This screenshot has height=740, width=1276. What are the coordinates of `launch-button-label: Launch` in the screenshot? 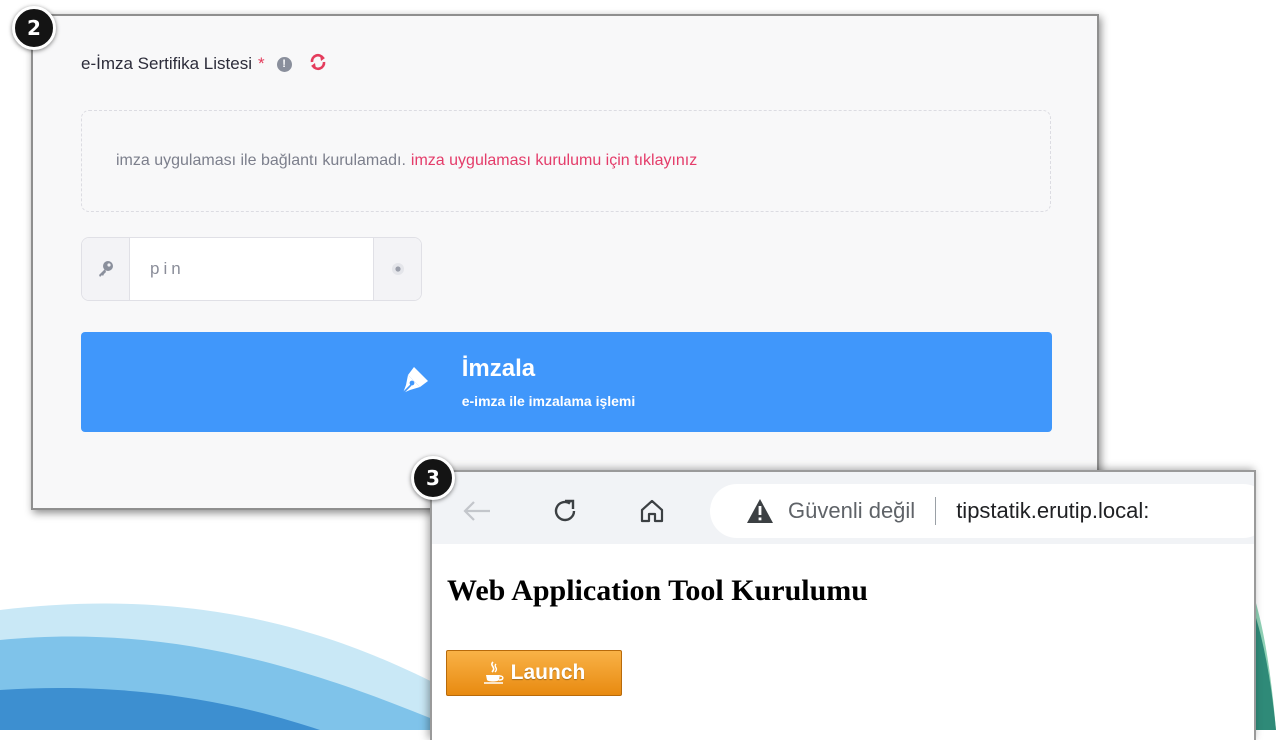 It's located at (548, 672).